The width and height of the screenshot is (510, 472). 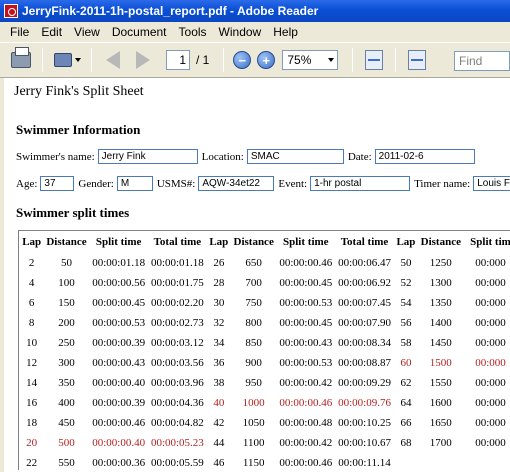 I want to click on column-header: Total time, so click(x=177, y=242).